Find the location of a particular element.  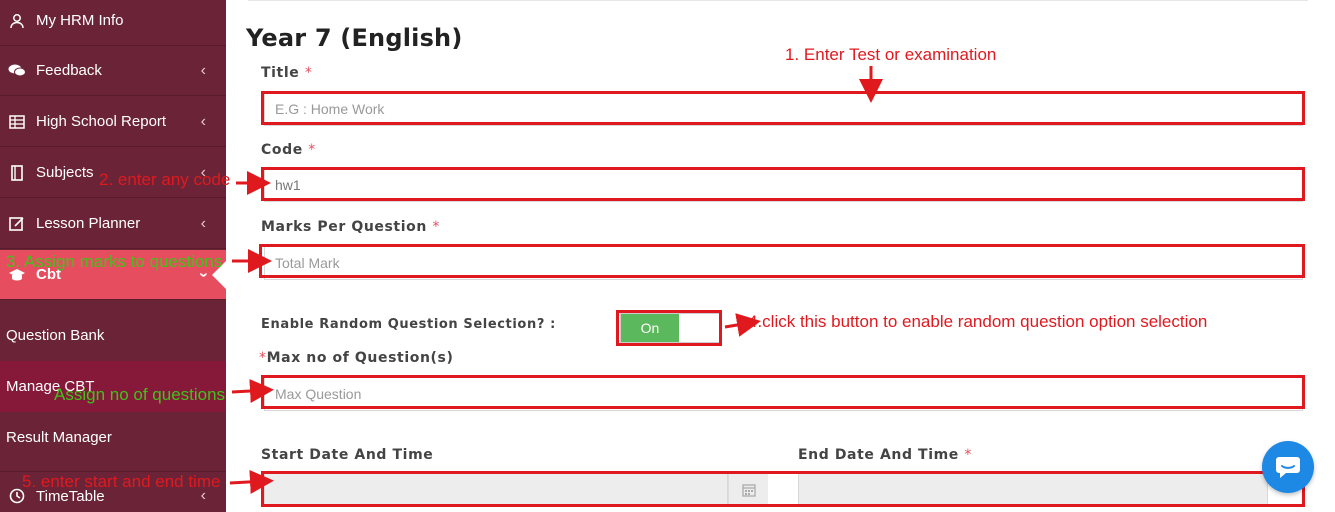

chat-bubble-icon is located at coordinates (1288, 467).